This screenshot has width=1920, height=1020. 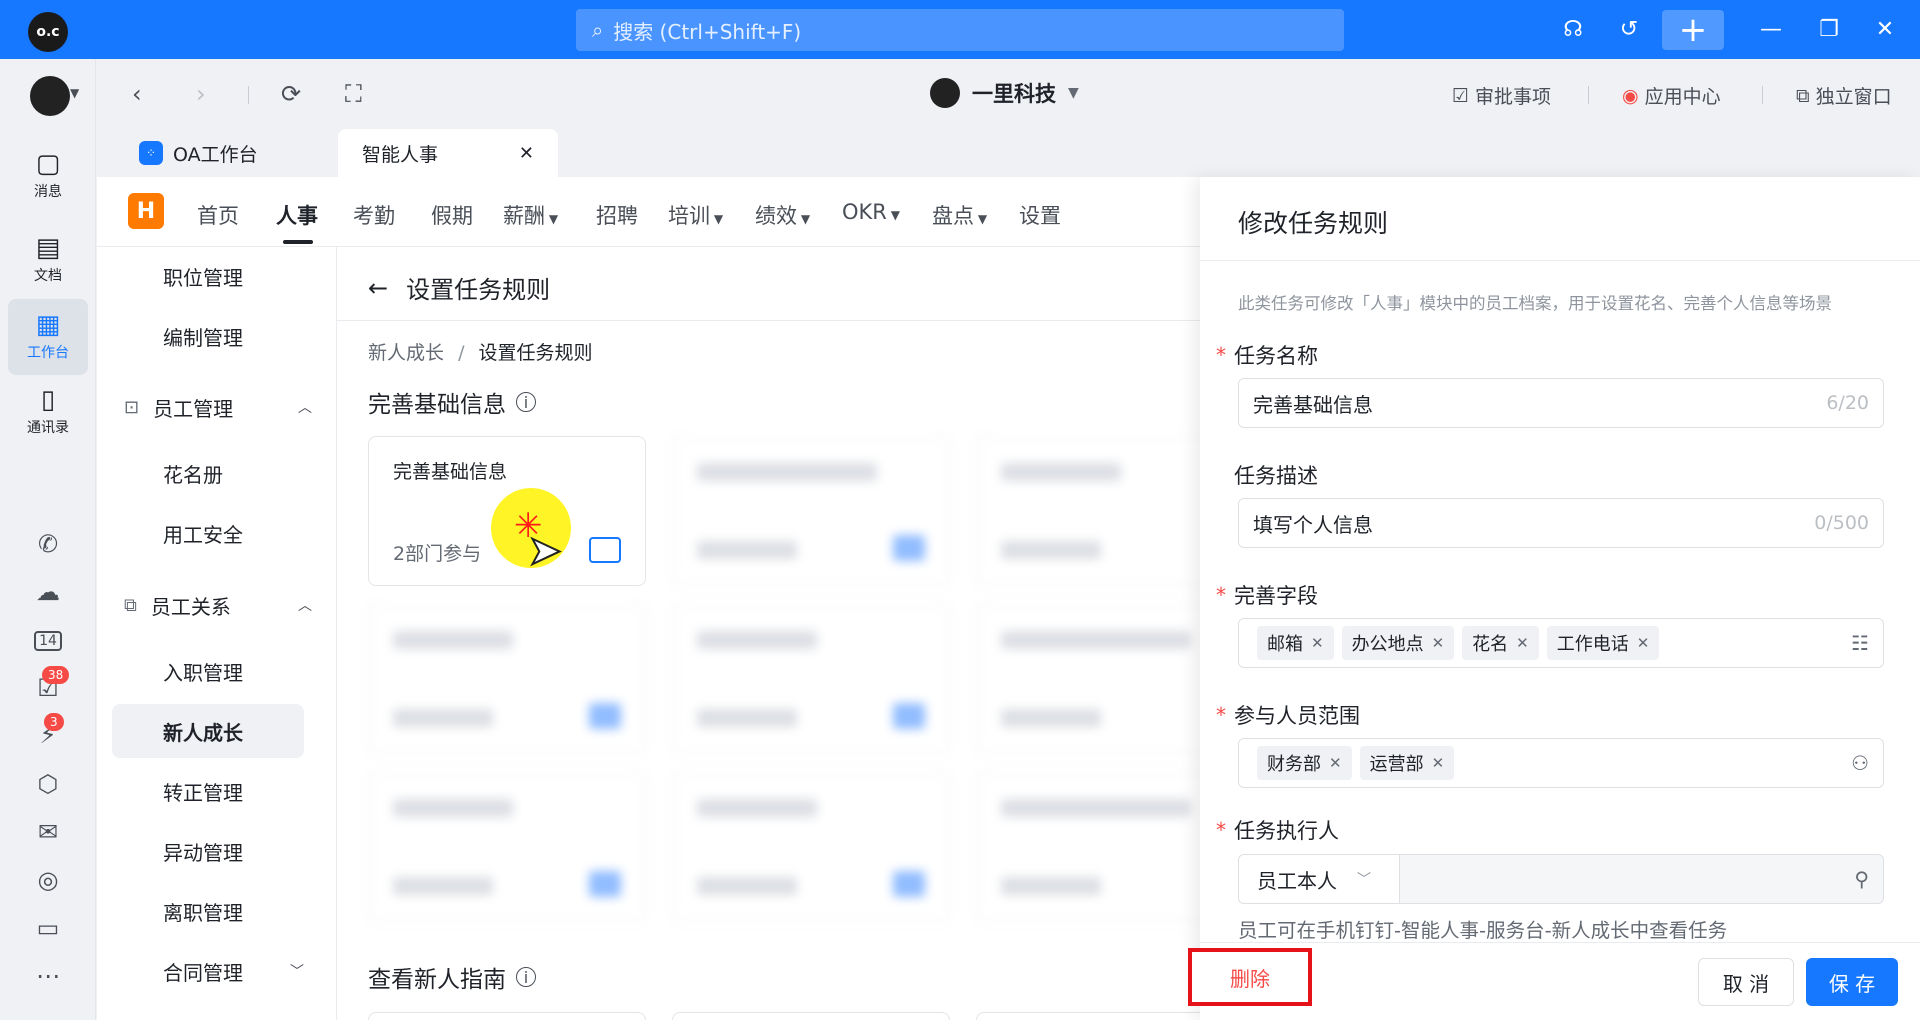 What do you see at coordinates (1861, 879) in the screenshot?
I see `person-add-icon: ⚲` at bounding box center [1861, 879].